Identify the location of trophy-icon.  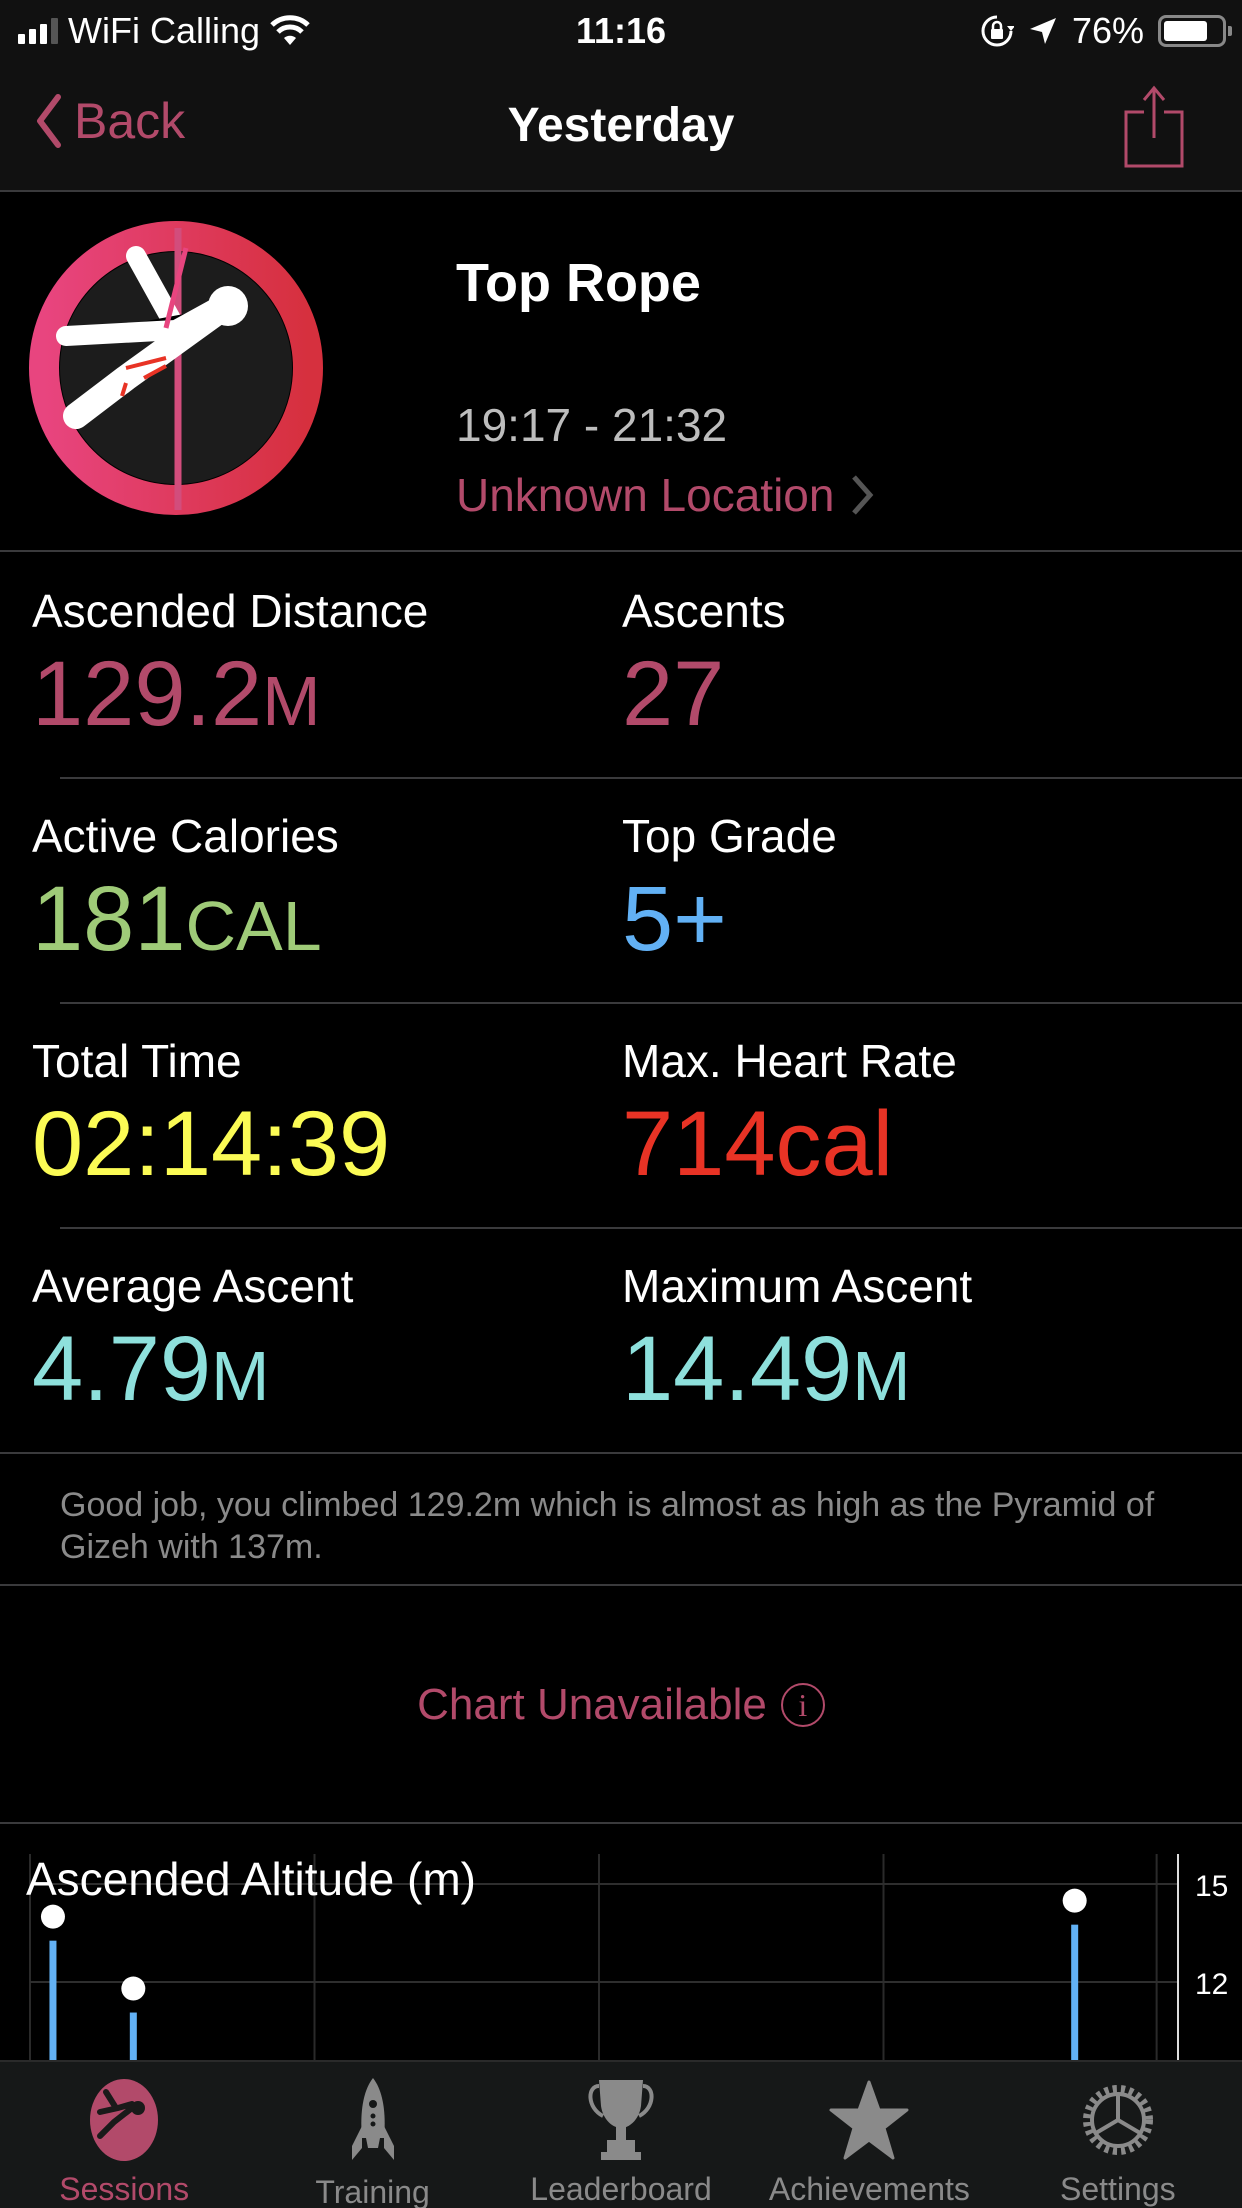
(621, 2119).